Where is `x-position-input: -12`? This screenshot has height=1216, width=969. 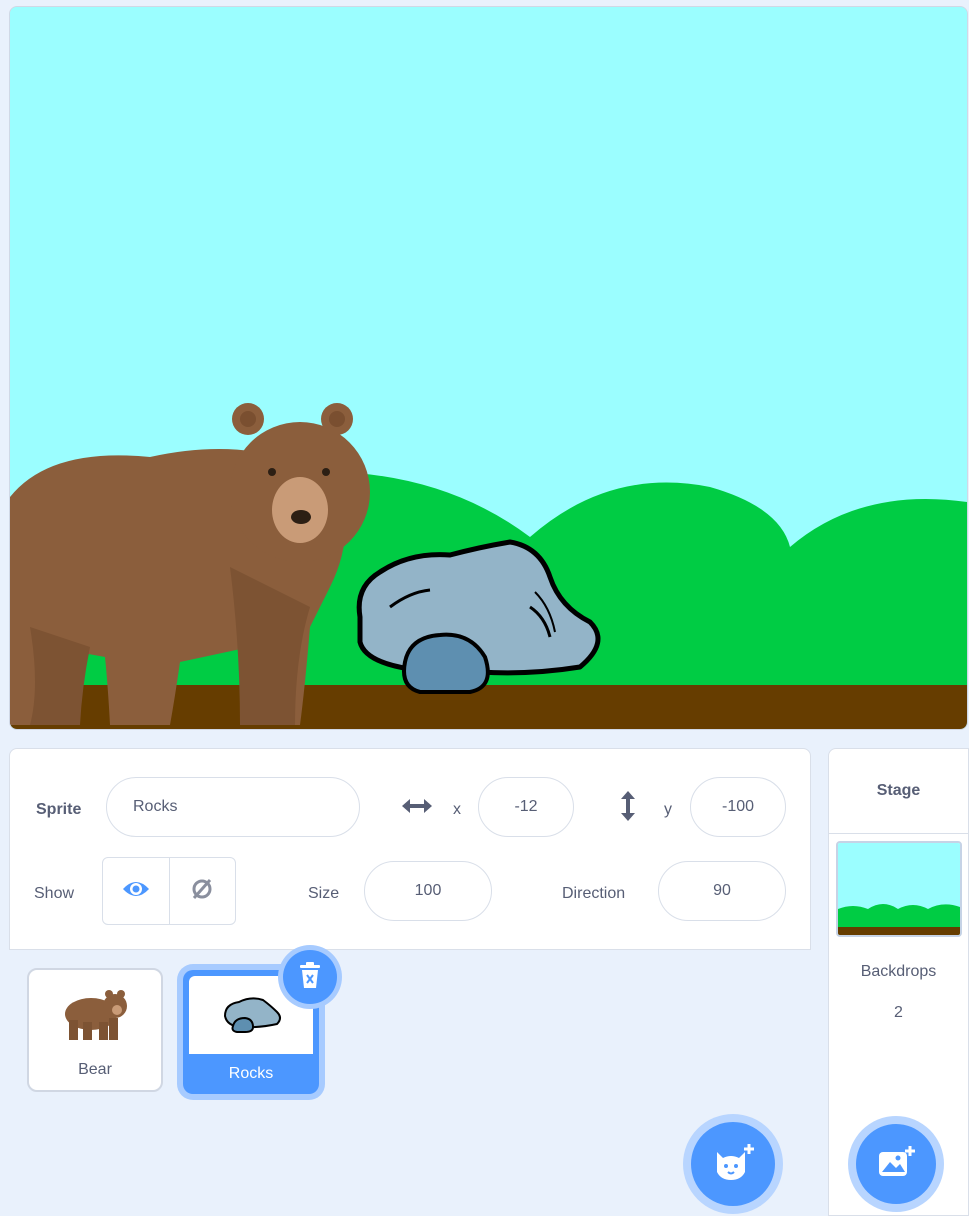
x-position-input: -12 is located at coordinates (526, 807).